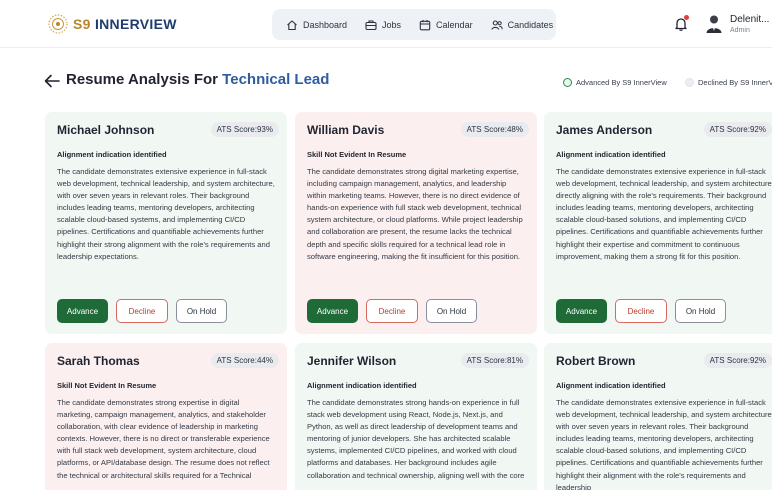 Image resolution: width=772 pixels, height=490 pixels. I want to click on ats-score-badge: ATS Score:93%, so click(244, 129).